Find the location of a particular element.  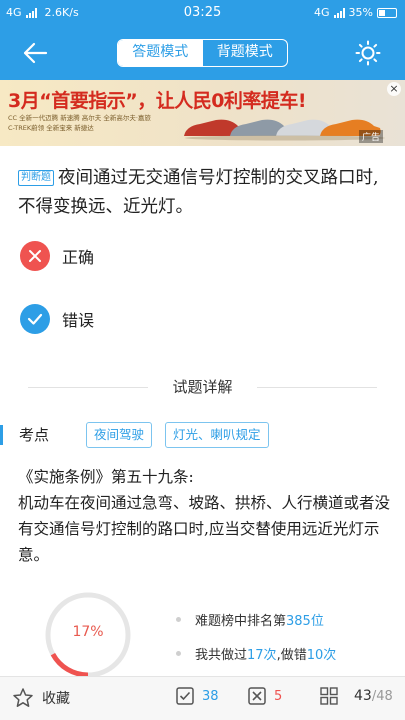

option-true: 正确 is located at coordinates (57, 256).